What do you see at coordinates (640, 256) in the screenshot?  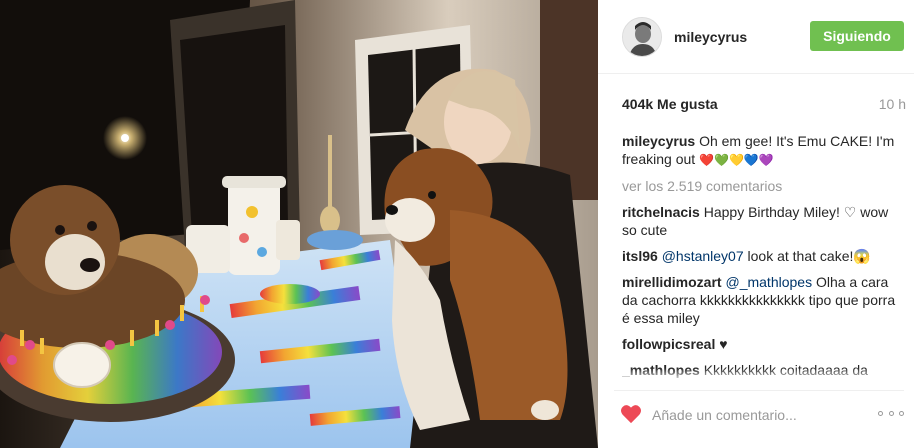 I see `comment-username: itsl96` at bounding box center [640, 256].